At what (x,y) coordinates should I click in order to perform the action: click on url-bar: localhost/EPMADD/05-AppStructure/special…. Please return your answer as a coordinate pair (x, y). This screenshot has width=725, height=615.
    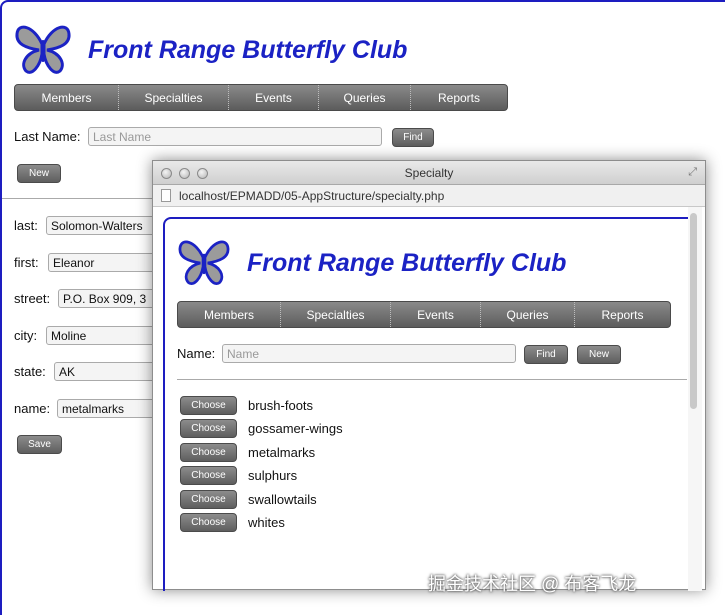
    Looking at the image, I should click on (429, 196).